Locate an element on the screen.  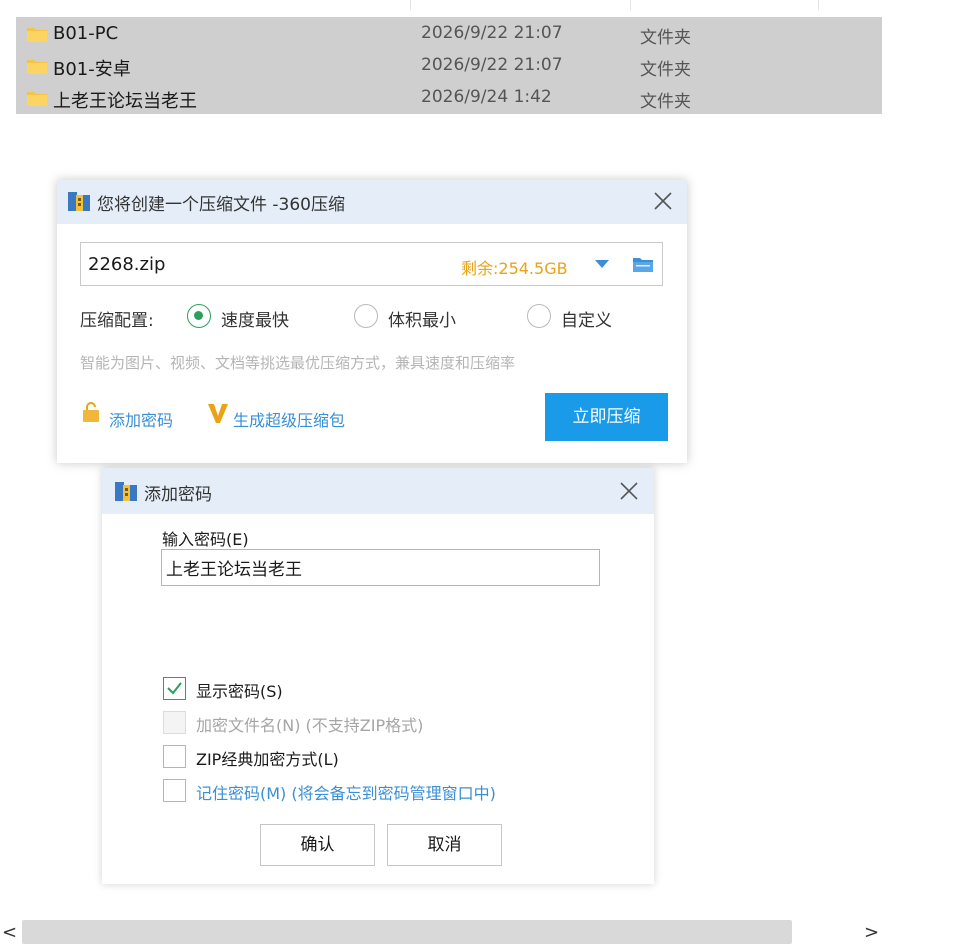
file-row: B01-PC 2026/9/22 21:07 文件夹 is located at coordinates (449, 34).